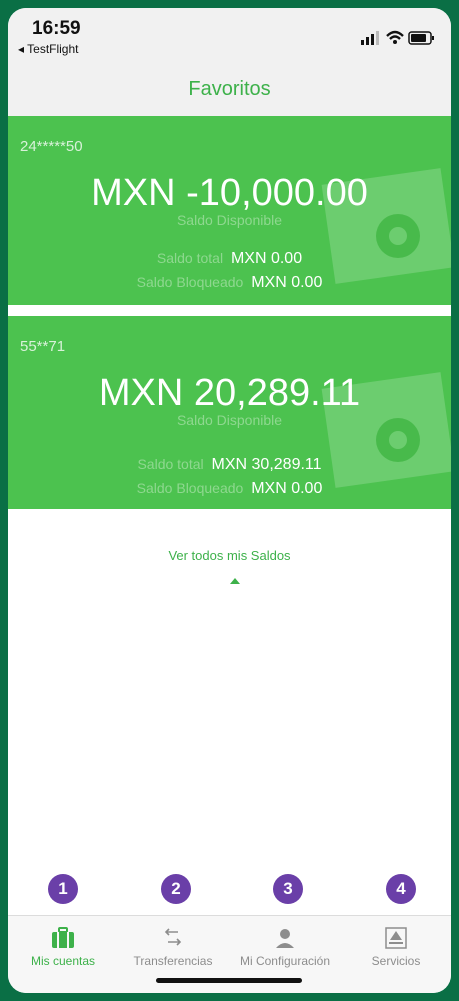 This screenshot has width=459, height=1001. What do you see at coordinates (53, 49) in the screenshot?
I see `back-app-label: TestFlight` at bounding box center [53, 49].